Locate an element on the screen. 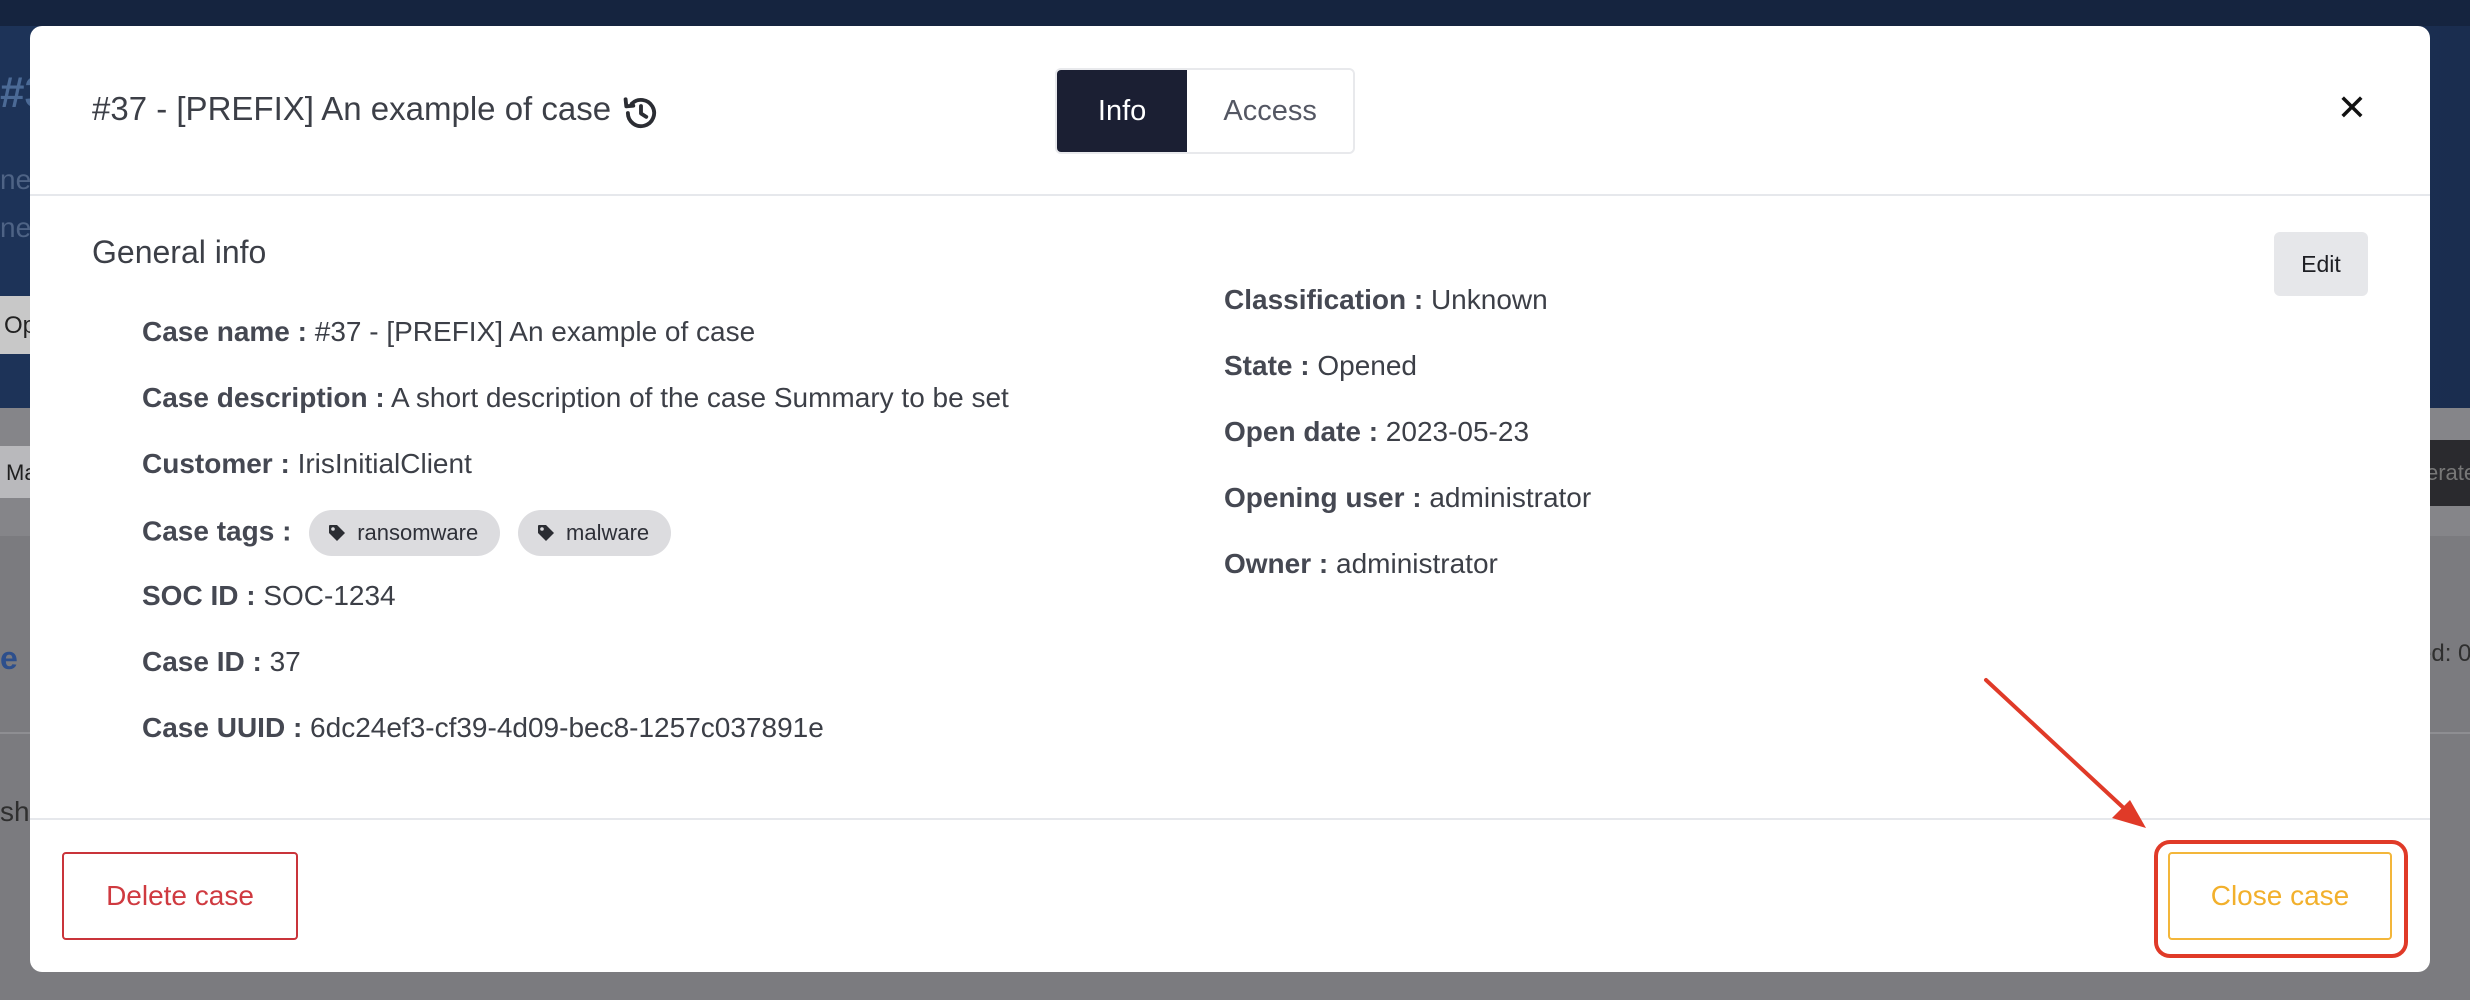  field-label: Case tags : is located at coordinates (217, 531).